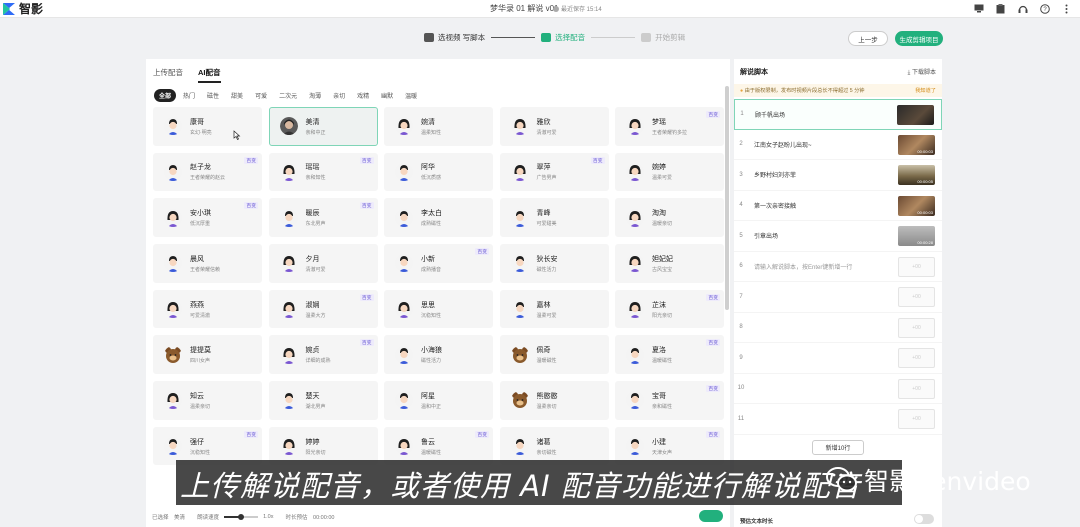 This screenshot has height=527, width=1080. I want to click on voice-card: 知云 温柔亲切, so click(207, 400).